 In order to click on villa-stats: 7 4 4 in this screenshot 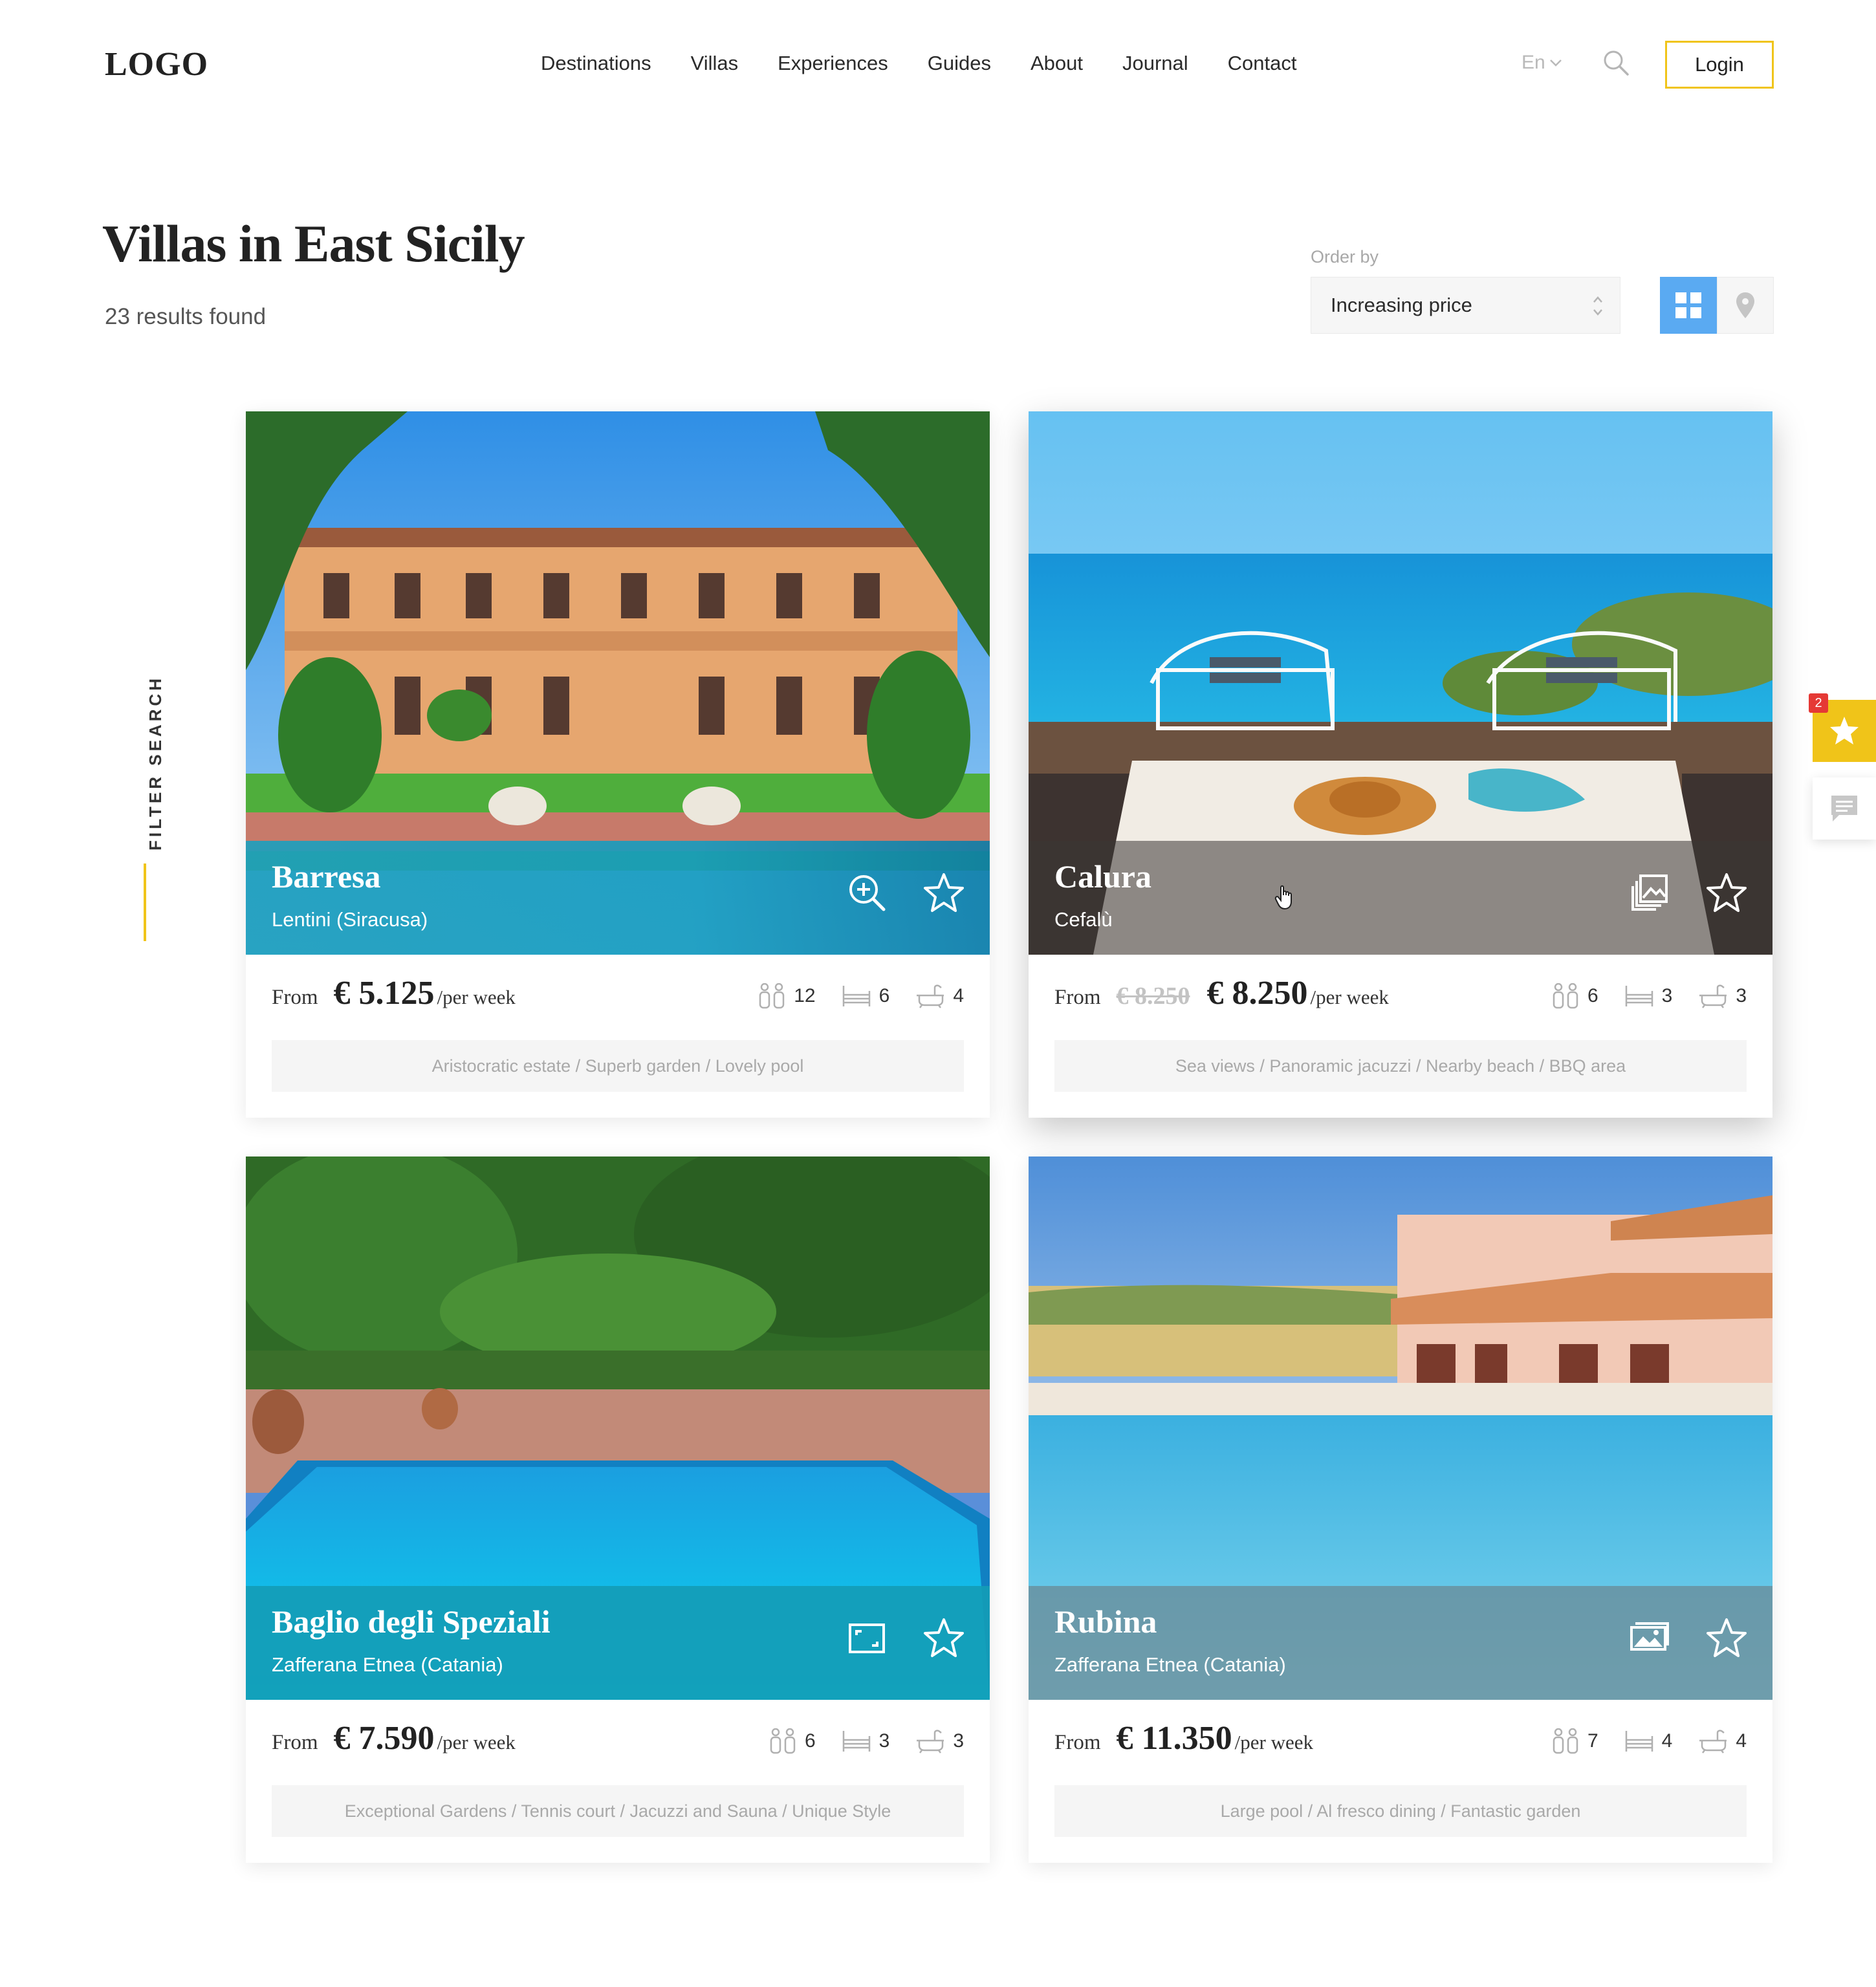, I will do `click(1649, 1741)`.